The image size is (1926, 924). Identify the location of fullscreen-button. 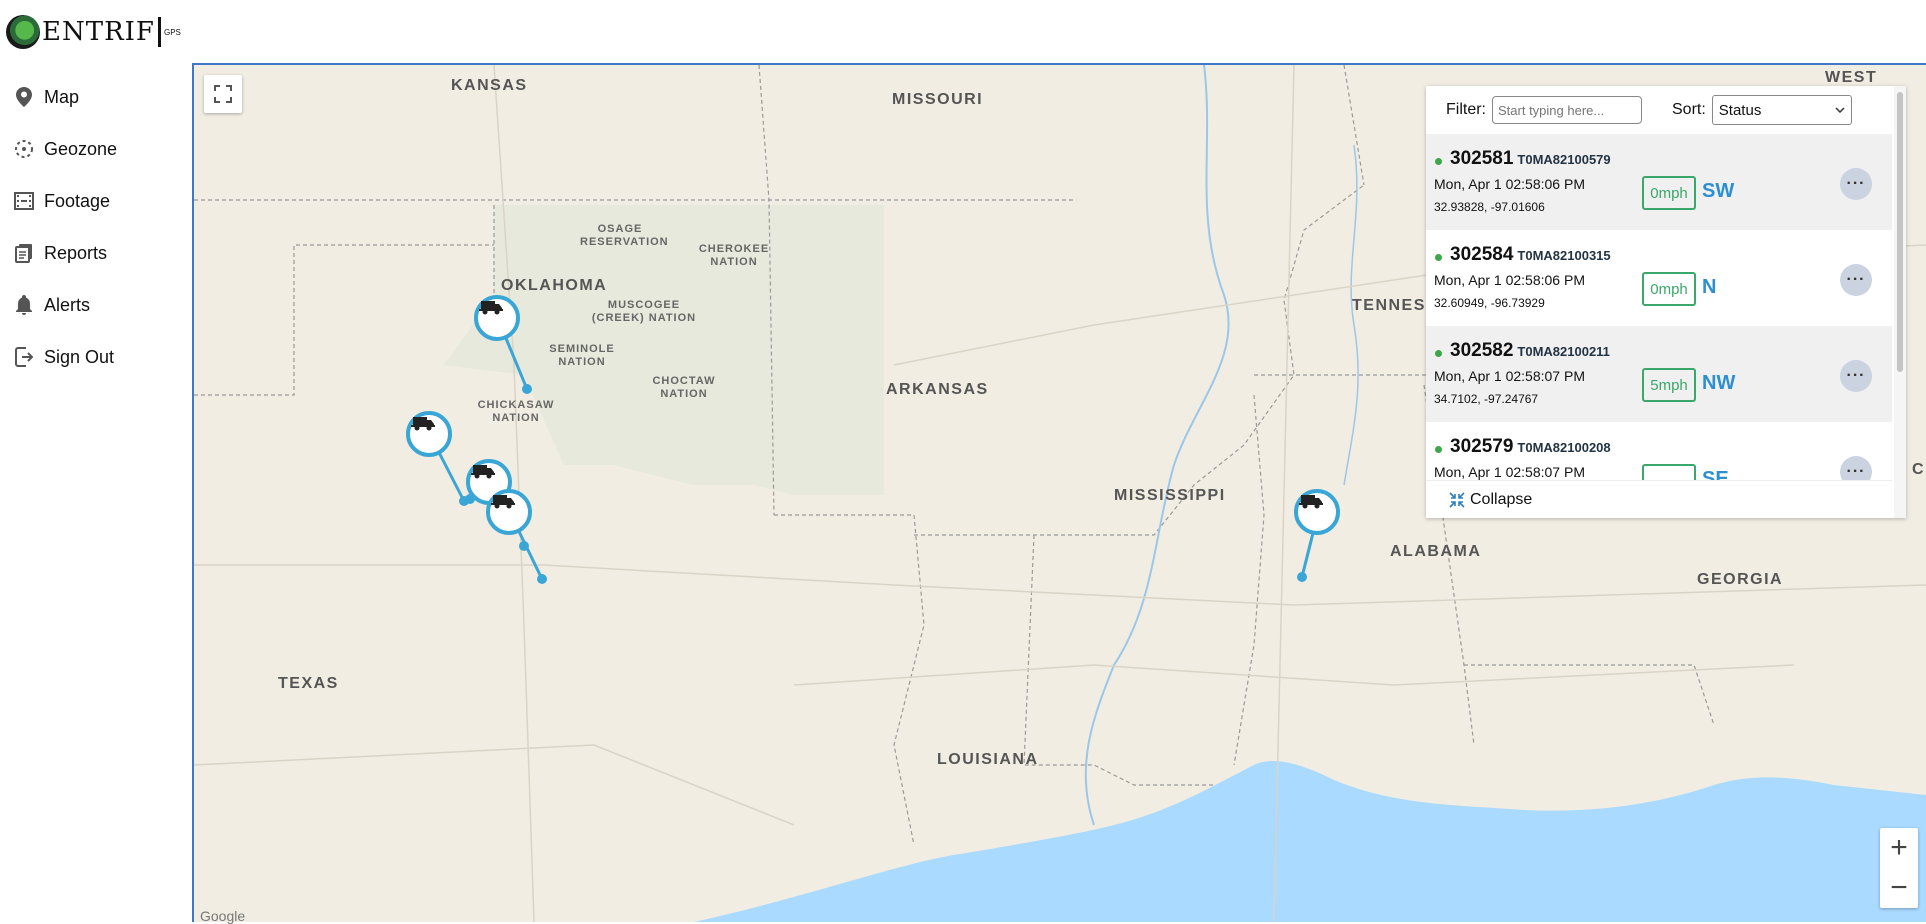
(223, 94).